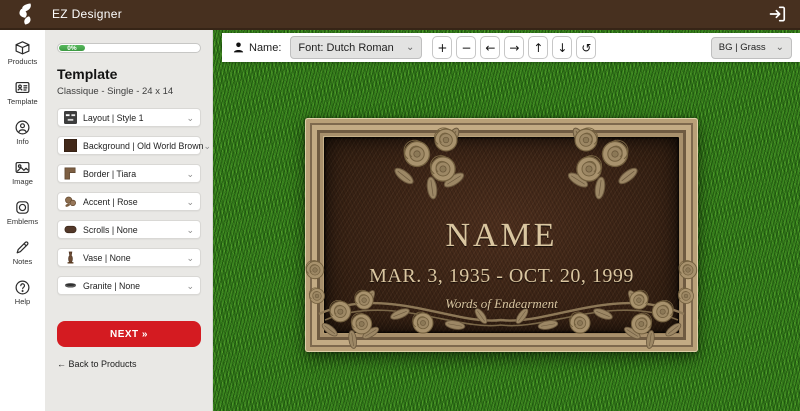 The image size is (800, 411). I want to click on dropdown-layout: Layout | Style 1 ⌄, so click(129, 117).